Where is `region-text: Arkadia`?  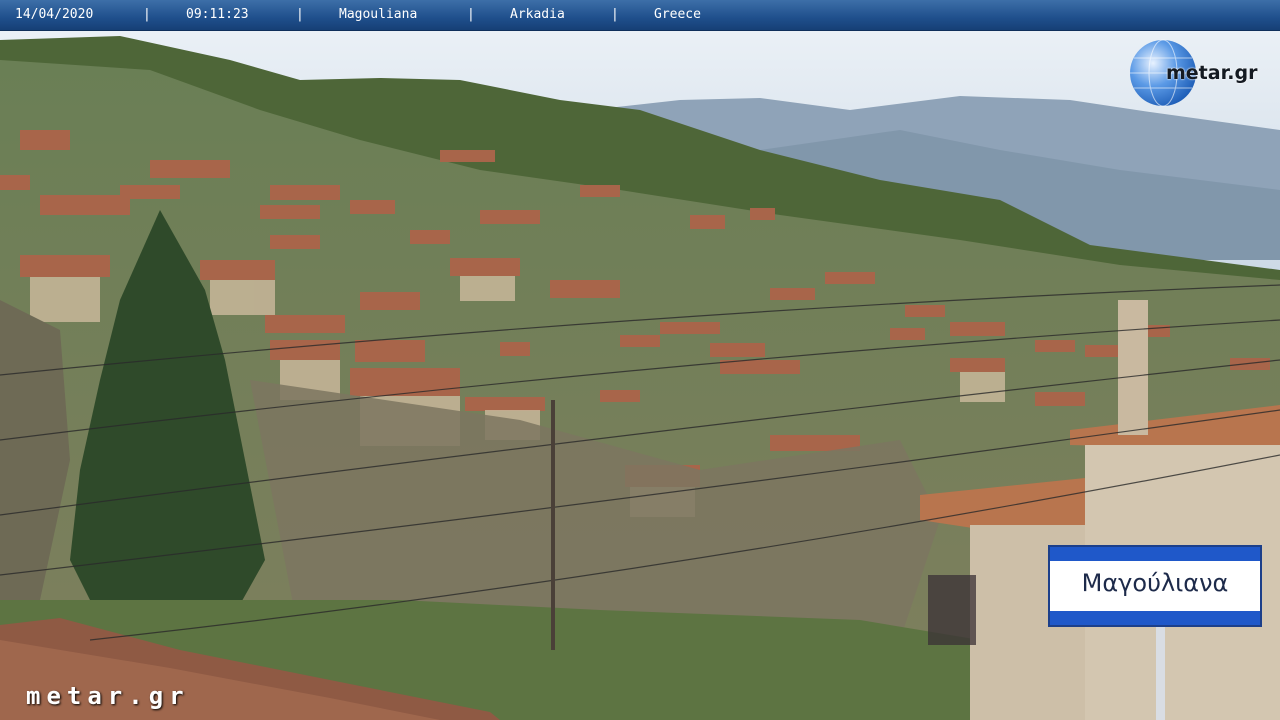
region-text: Arkadia is located at coordinates (537, 14).